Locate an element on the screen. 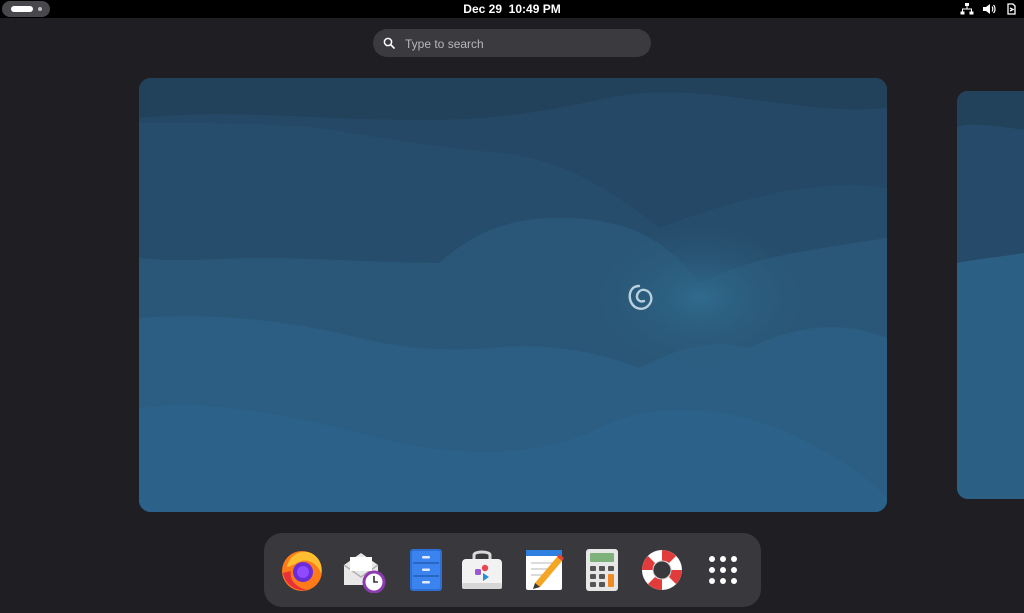 The height and width of the screenshot is (613, 1024). firefox-icon is located at coordinates (302, 571).